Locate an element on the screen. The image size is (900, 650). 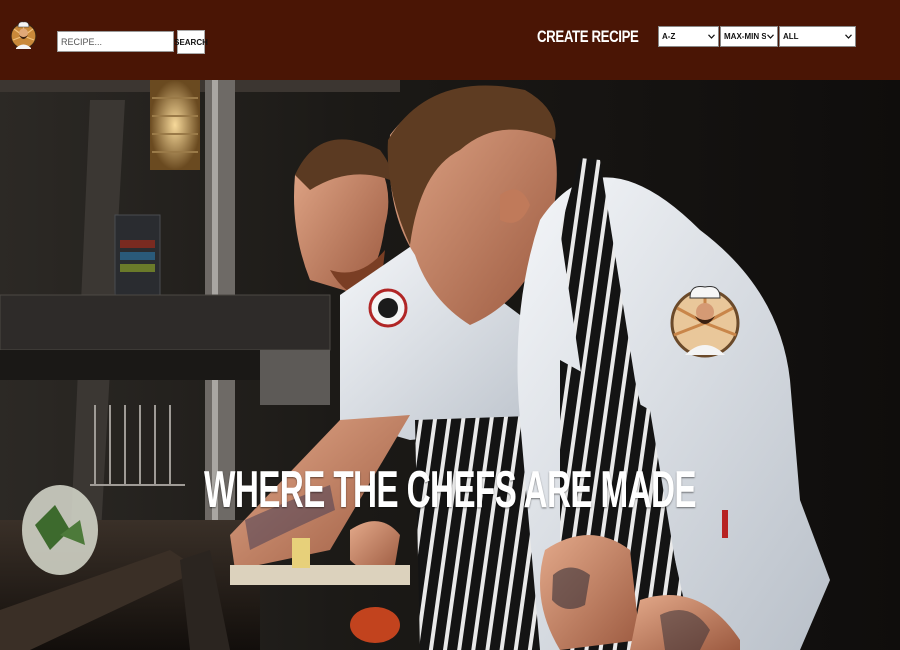
sort-alpha-value: A-Z is located at coordinates (669, 36).